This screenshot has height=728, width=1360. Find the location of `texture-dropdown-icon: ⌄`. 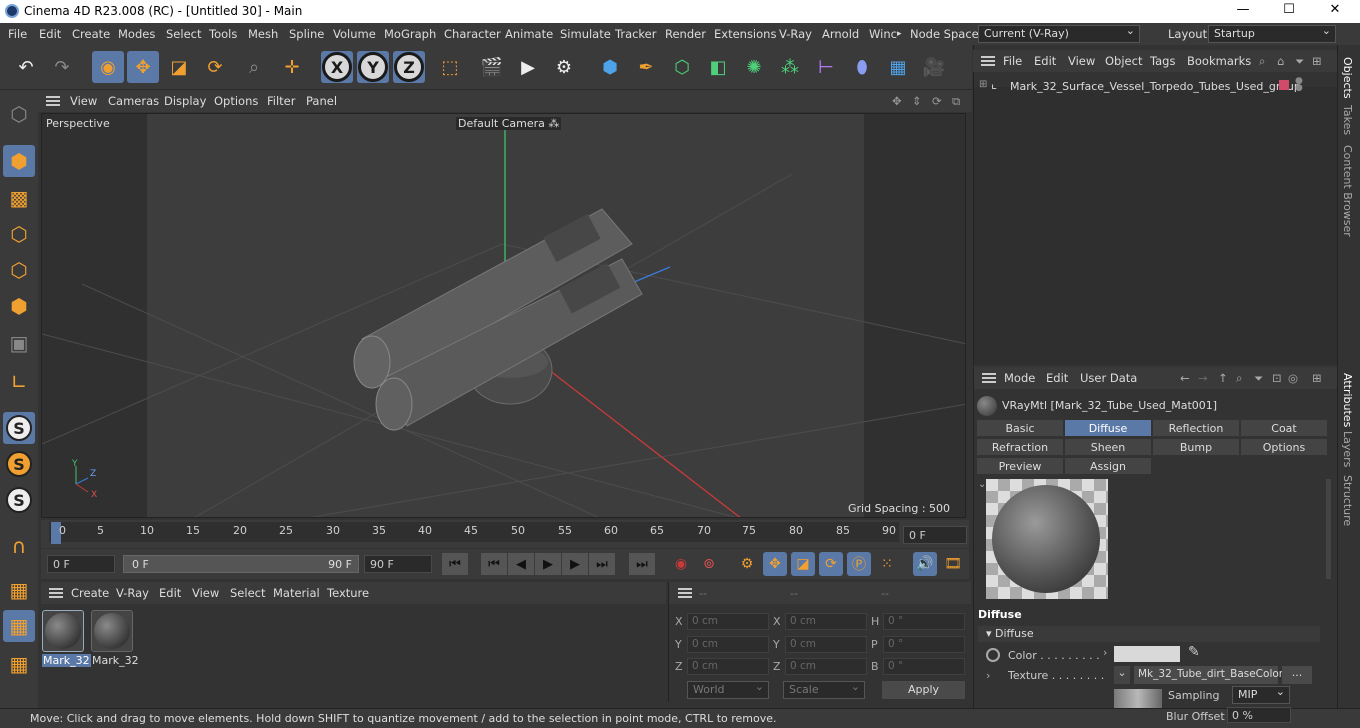

texture-dropdown-icon: ⌄ is located at coordinates (1122, 675).